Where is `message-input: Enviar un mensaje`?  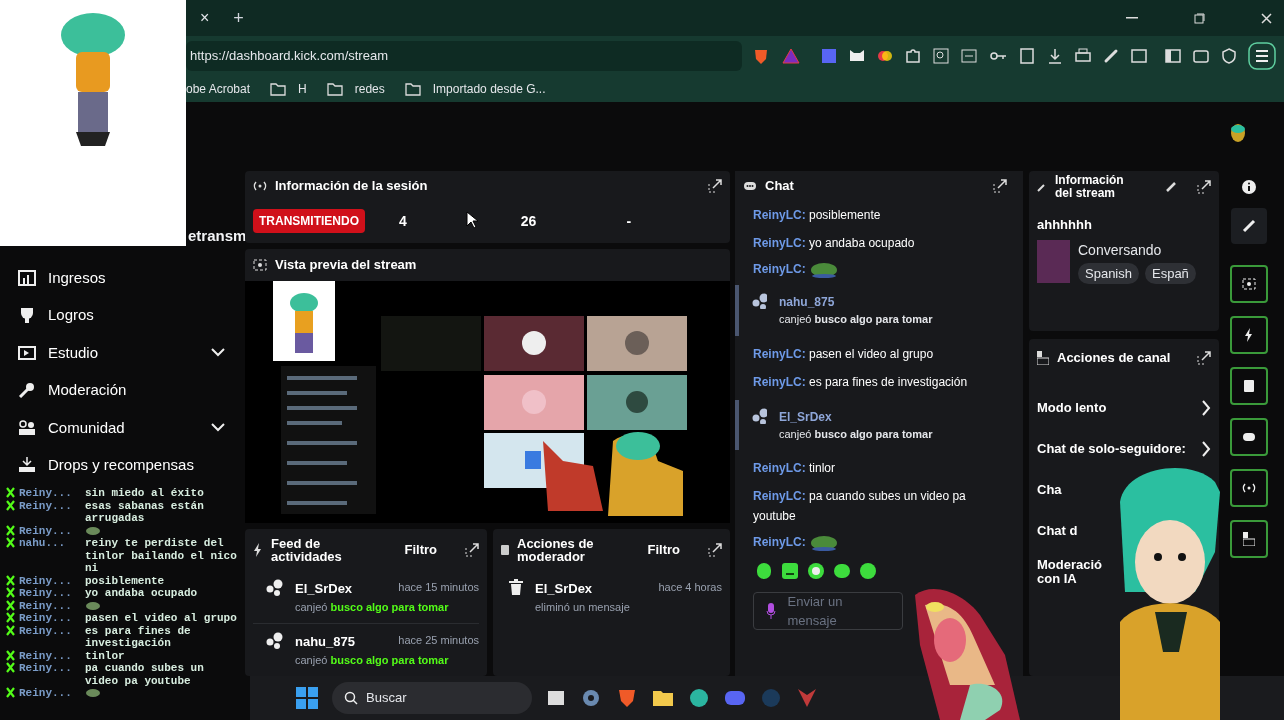
message-input: Enviar un mensaje is located at coordinates (828, 611).